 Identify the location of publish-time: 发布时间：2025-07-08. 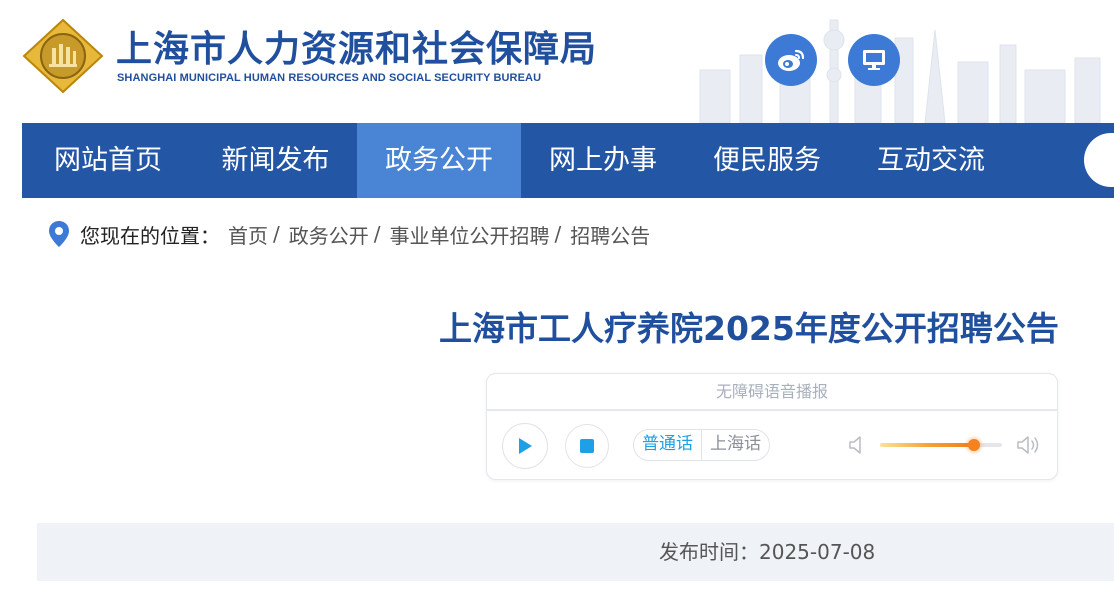
(767, 552).